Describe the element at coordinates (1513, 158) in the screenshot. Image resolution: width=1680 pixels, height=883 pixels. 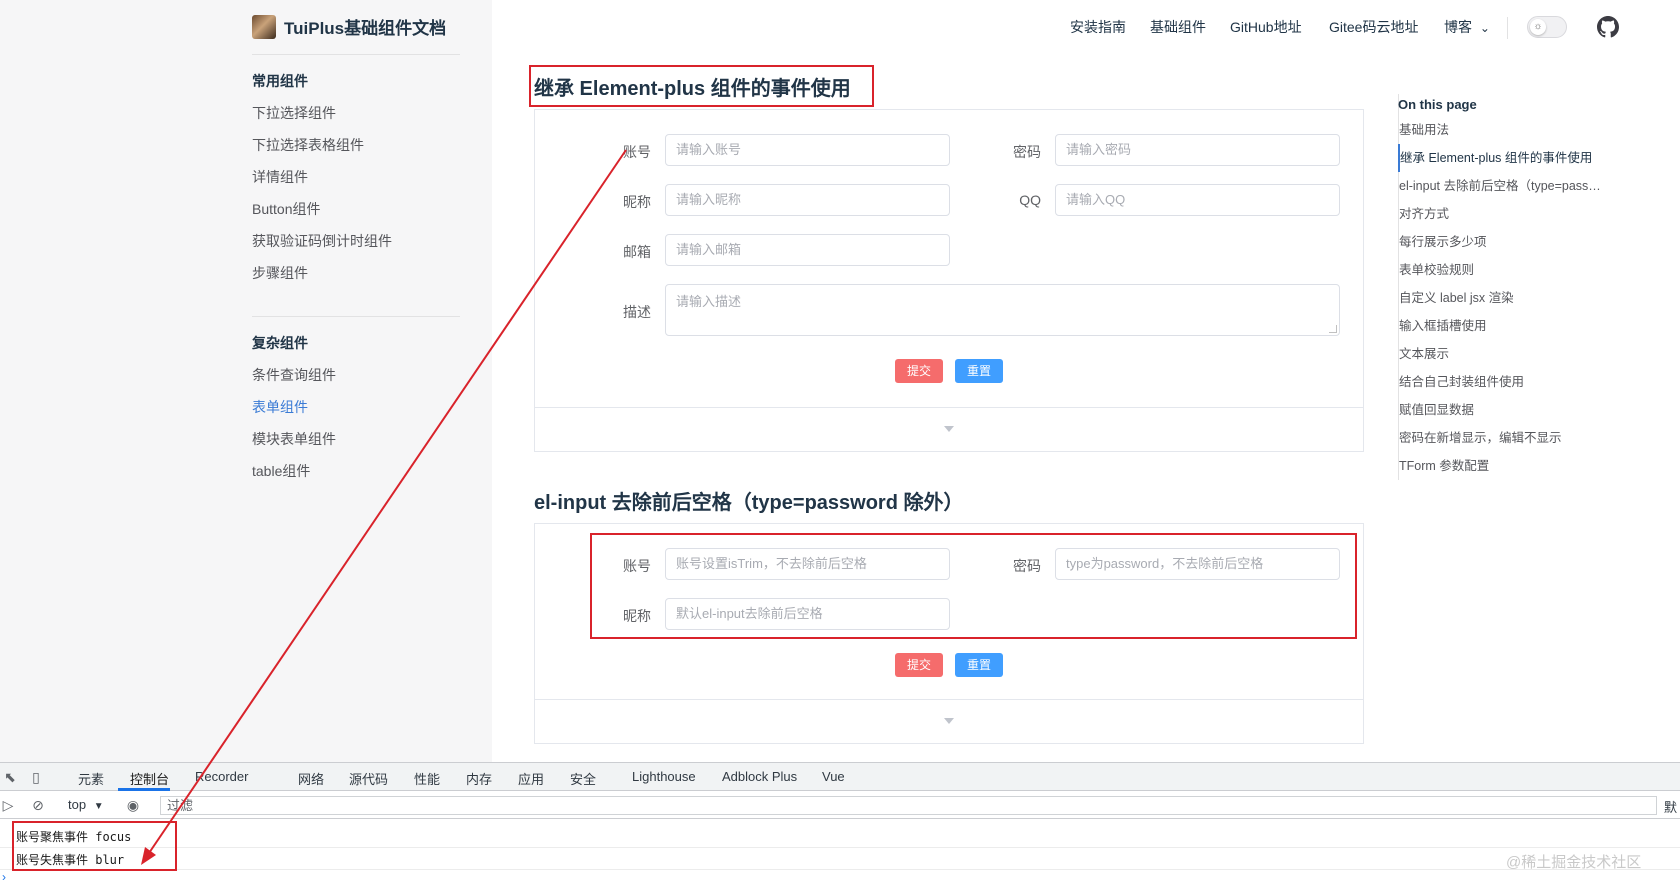
I see `toc-item-events: 继承 Element-plus 组件的事件使用` at that location.